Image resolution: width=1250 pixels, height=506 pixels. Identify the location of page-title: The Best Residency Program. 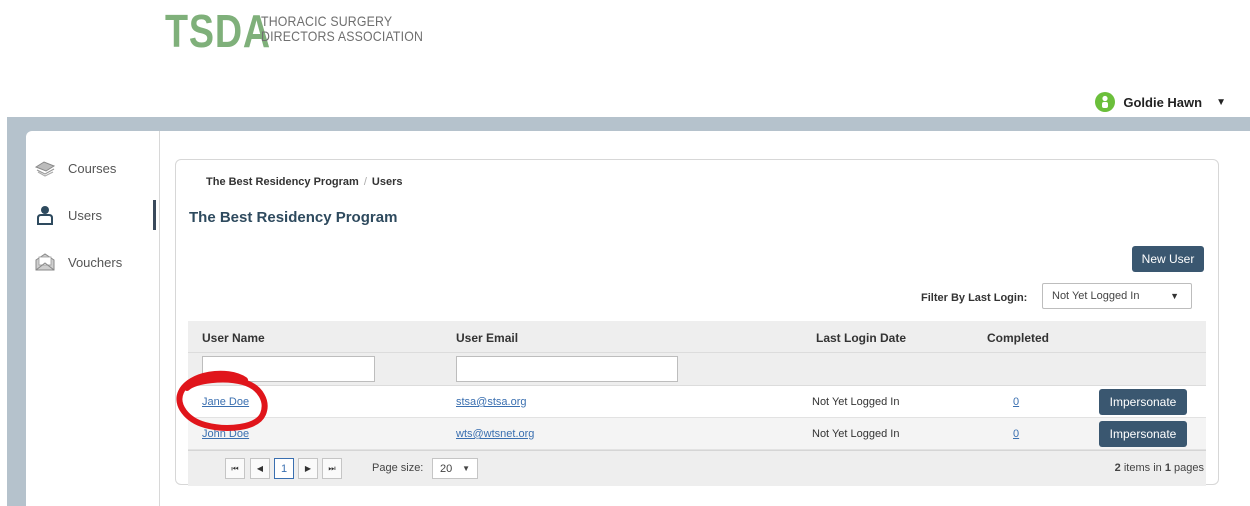
(293, 217).